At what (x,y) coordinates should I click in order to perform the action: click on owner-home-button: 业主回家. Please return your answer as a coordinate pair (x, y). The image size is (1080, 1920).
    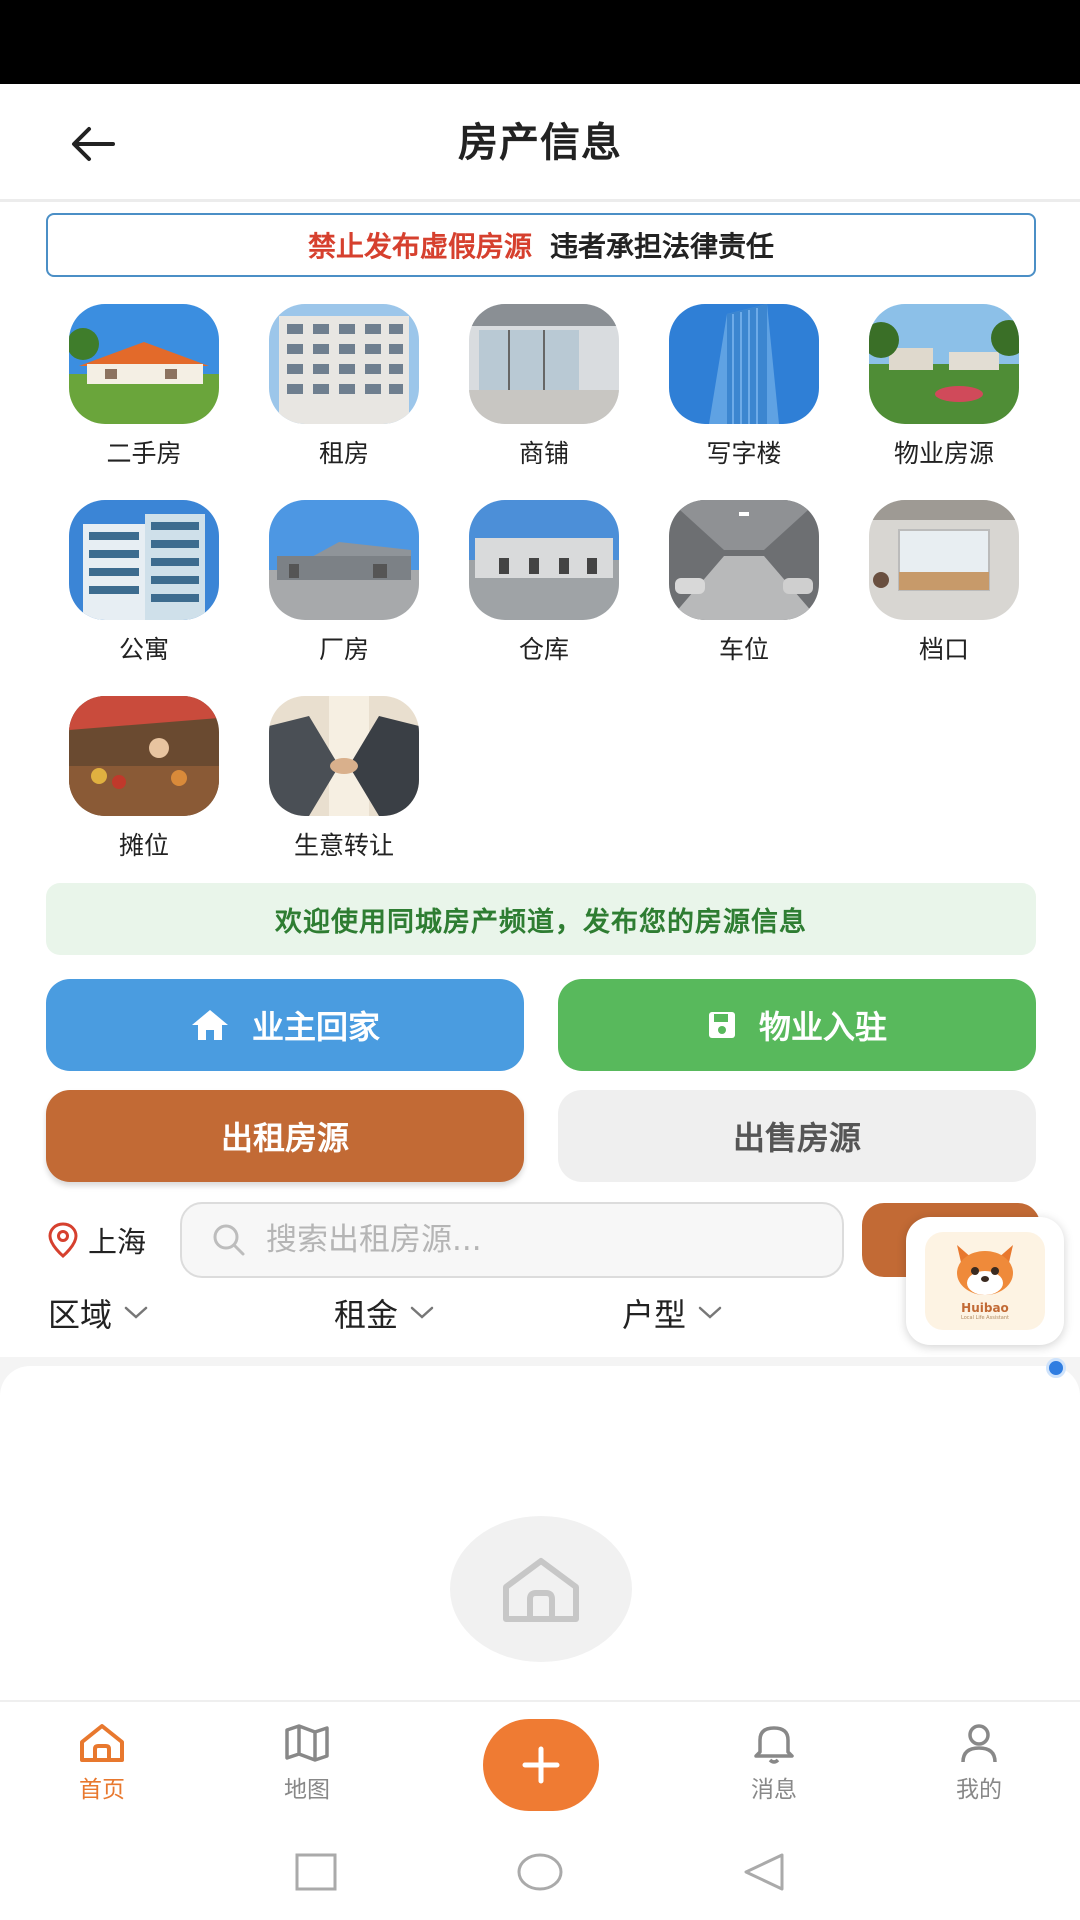
    Looking at the image, I should click on (285, 1025).